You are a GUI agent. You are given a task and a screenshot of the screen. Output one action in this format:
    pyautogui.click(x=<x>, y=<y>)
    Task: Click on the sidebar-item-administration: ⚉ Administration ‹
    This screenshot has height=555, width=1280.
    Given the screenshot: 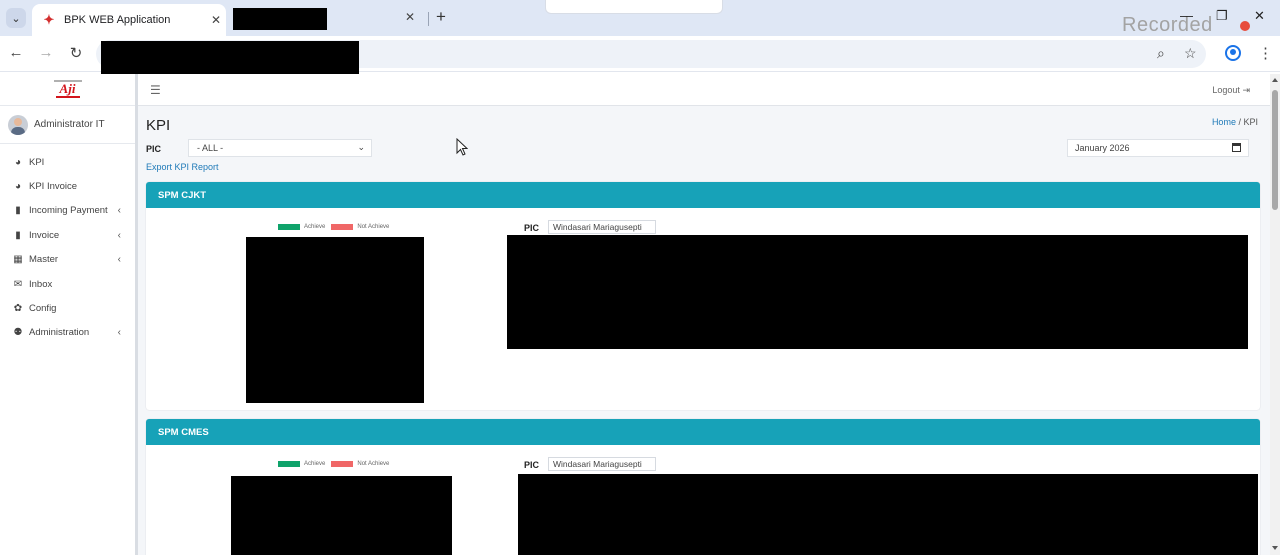 What is the action you would take?
    pyautogui.click(x=67, y=333)
    